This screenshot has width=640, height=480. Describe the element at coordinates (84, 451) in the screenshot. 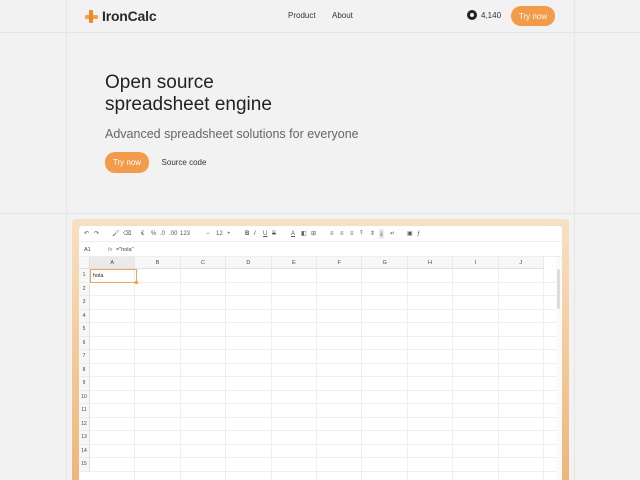

I see `row-header-14: 14` at that location.